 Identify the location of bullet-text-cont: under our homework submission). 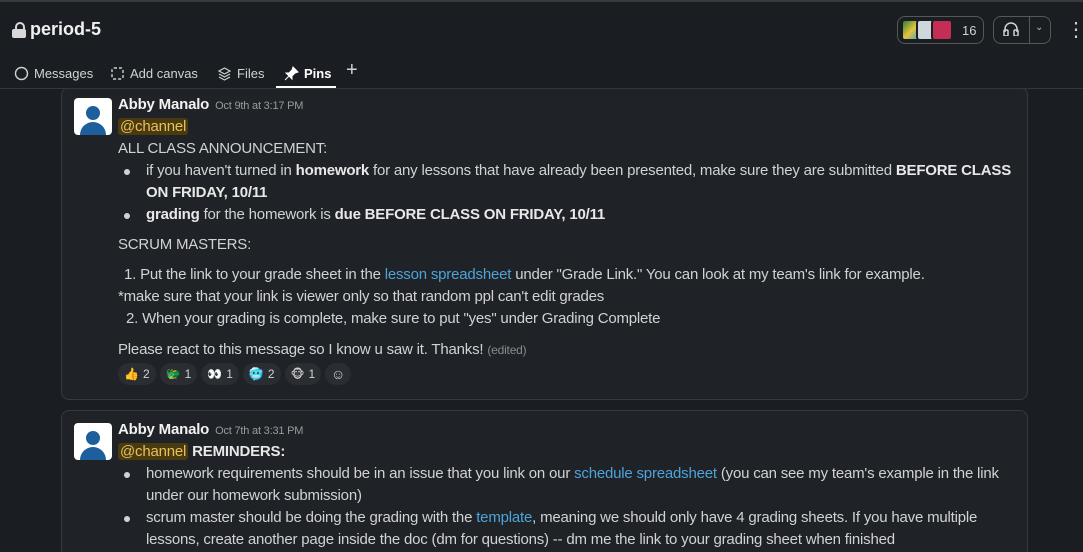
(254, 495).